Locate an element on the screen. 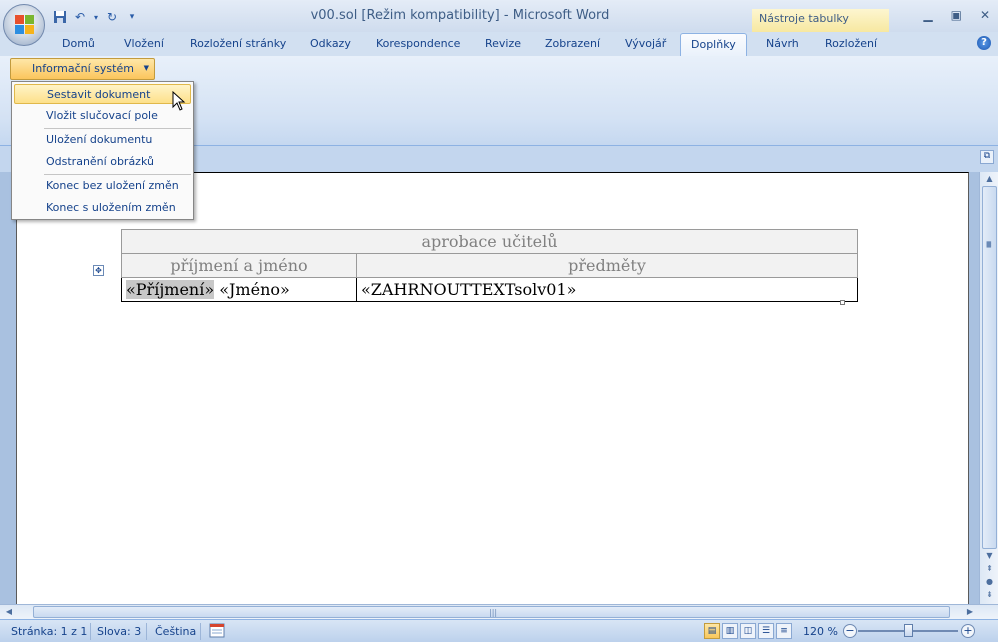 This screenshot has height=642, width=998. tab-insert: Vložení is located at coordinates (144, 43).